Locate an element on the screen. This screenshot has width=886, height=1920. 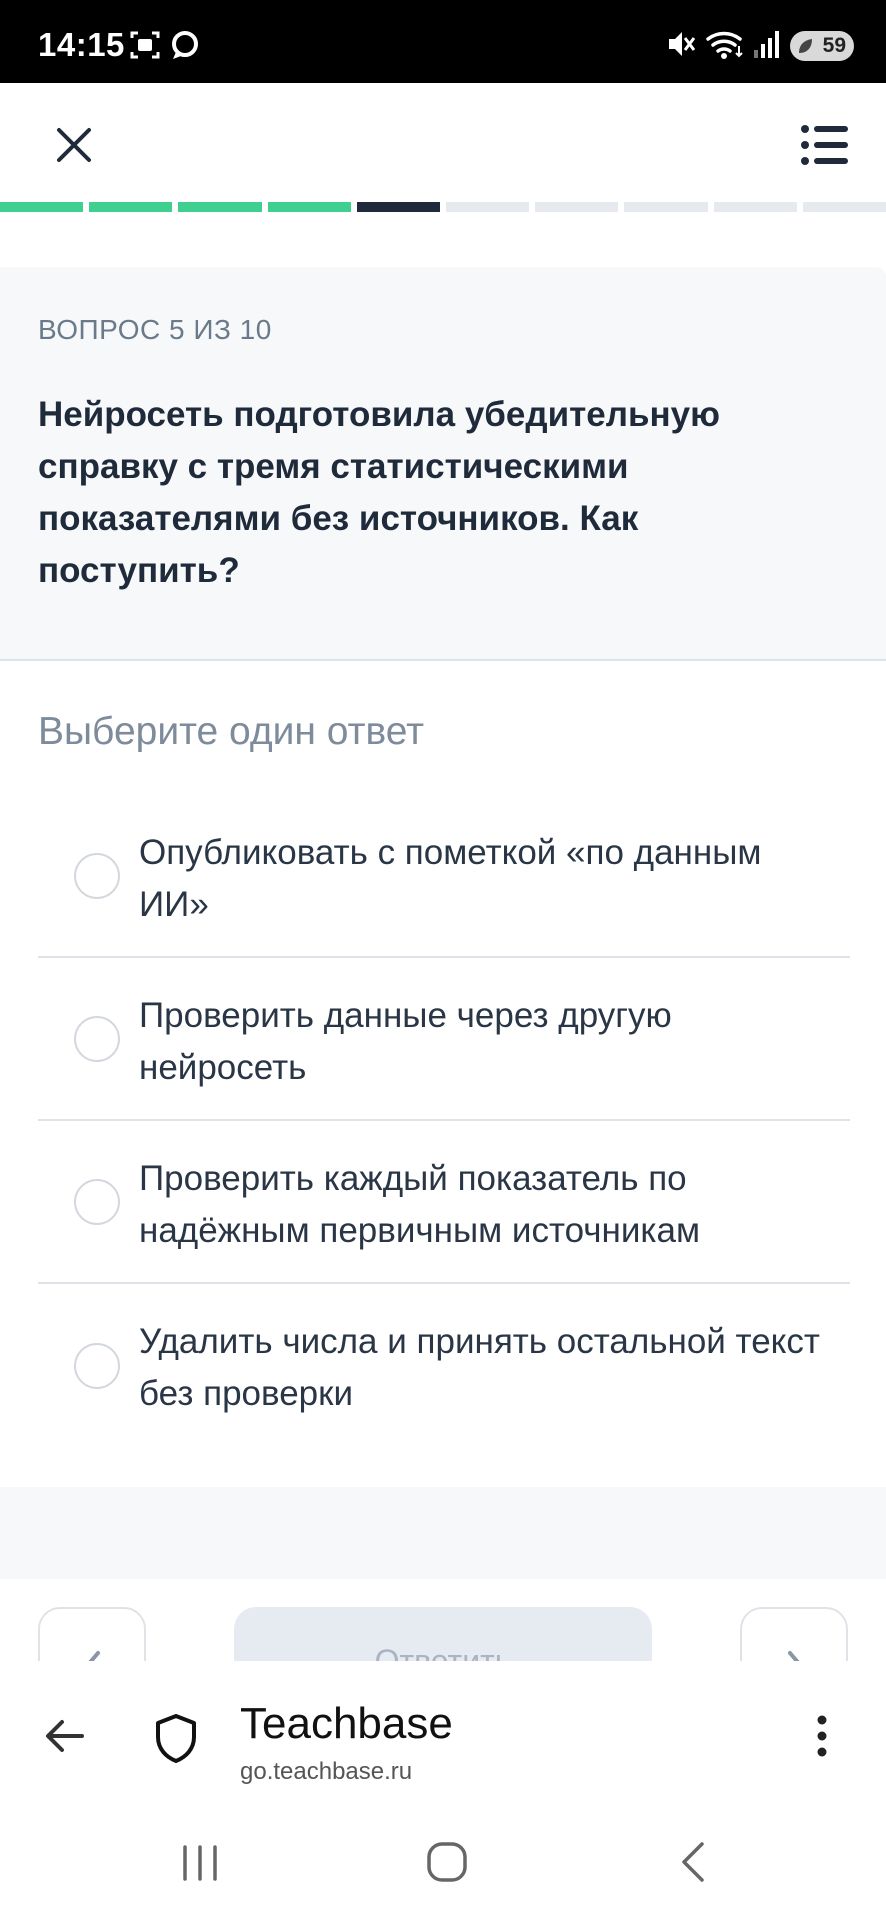
site-security-button is located at coordinates (176, 1740).